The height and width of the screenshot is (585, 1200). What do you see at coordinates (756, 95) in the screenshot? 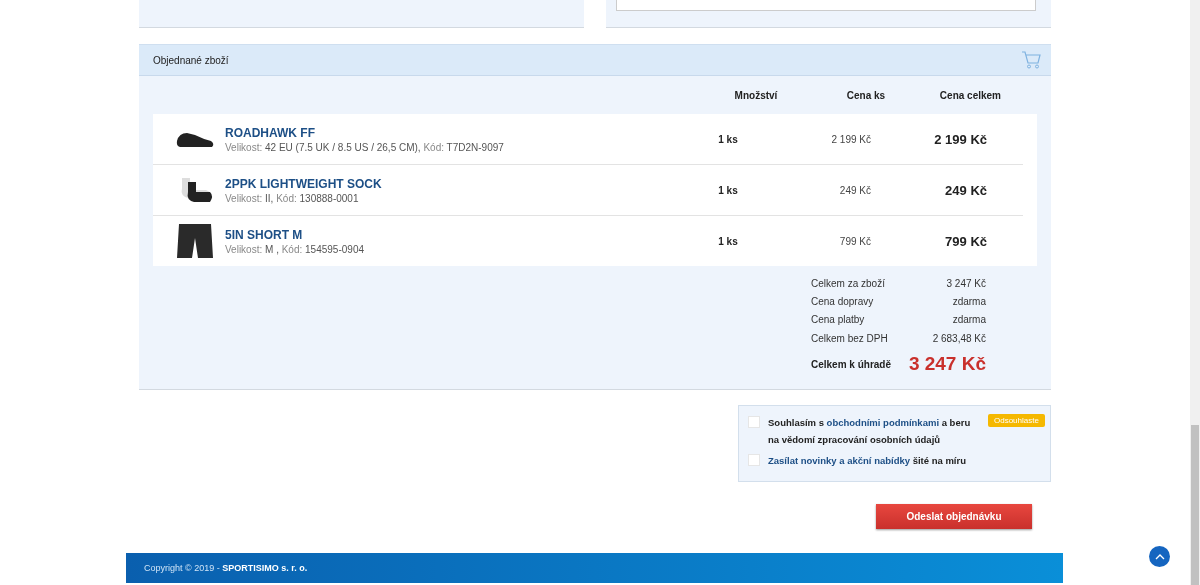
I see `column-header: Množství` at bounding box center [756, 95].